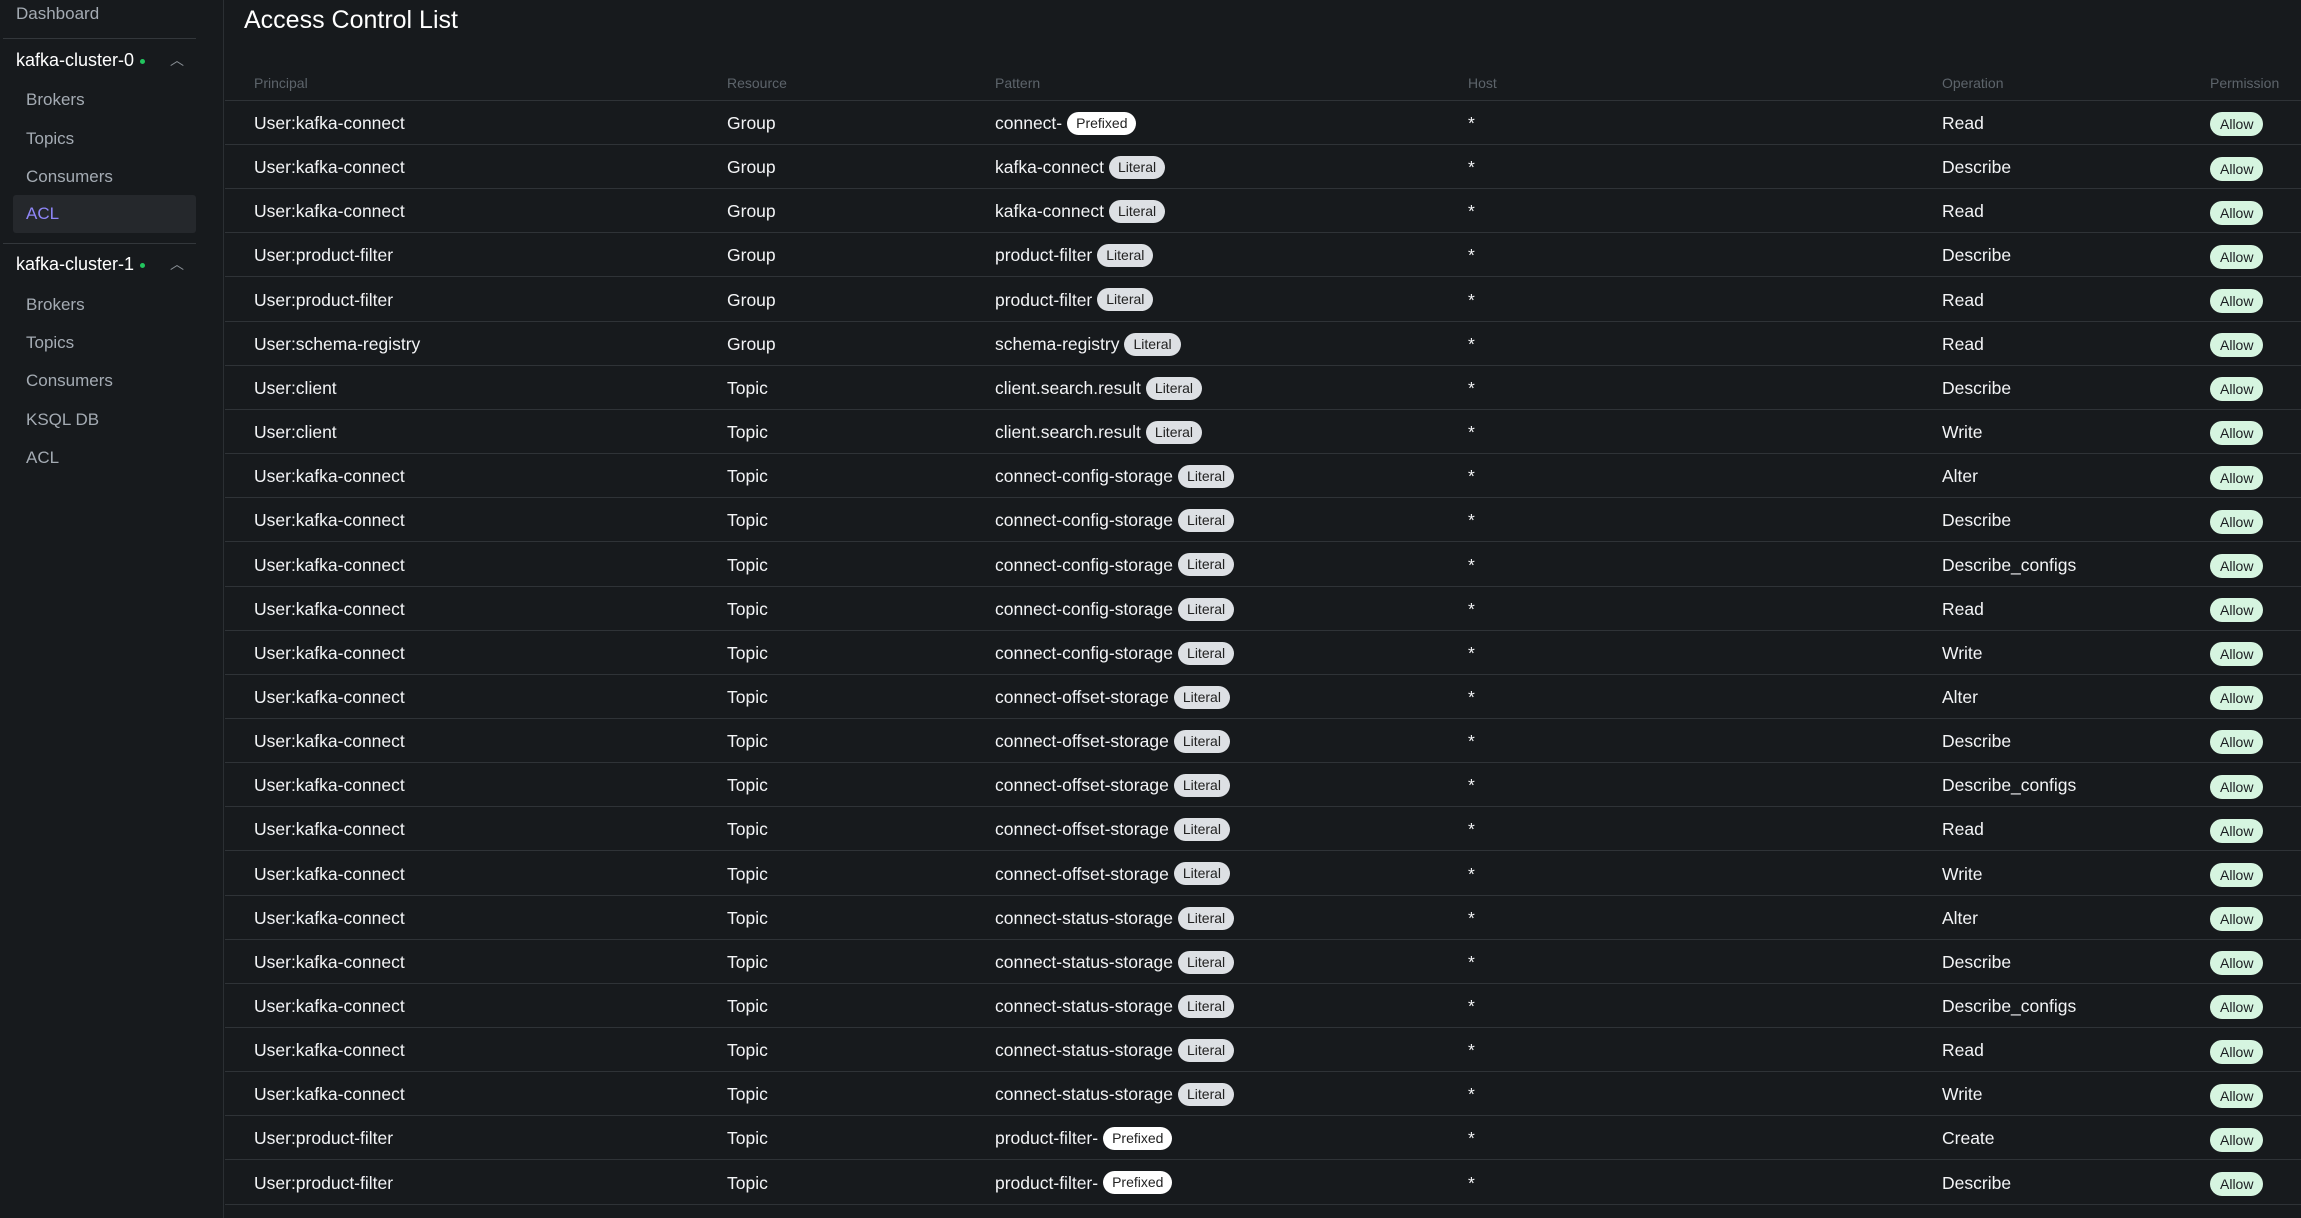  Describe the element at coordinates (57, 14) in the screenshot. I see `sidebar-item-dashboard: Dashboard` at that location.